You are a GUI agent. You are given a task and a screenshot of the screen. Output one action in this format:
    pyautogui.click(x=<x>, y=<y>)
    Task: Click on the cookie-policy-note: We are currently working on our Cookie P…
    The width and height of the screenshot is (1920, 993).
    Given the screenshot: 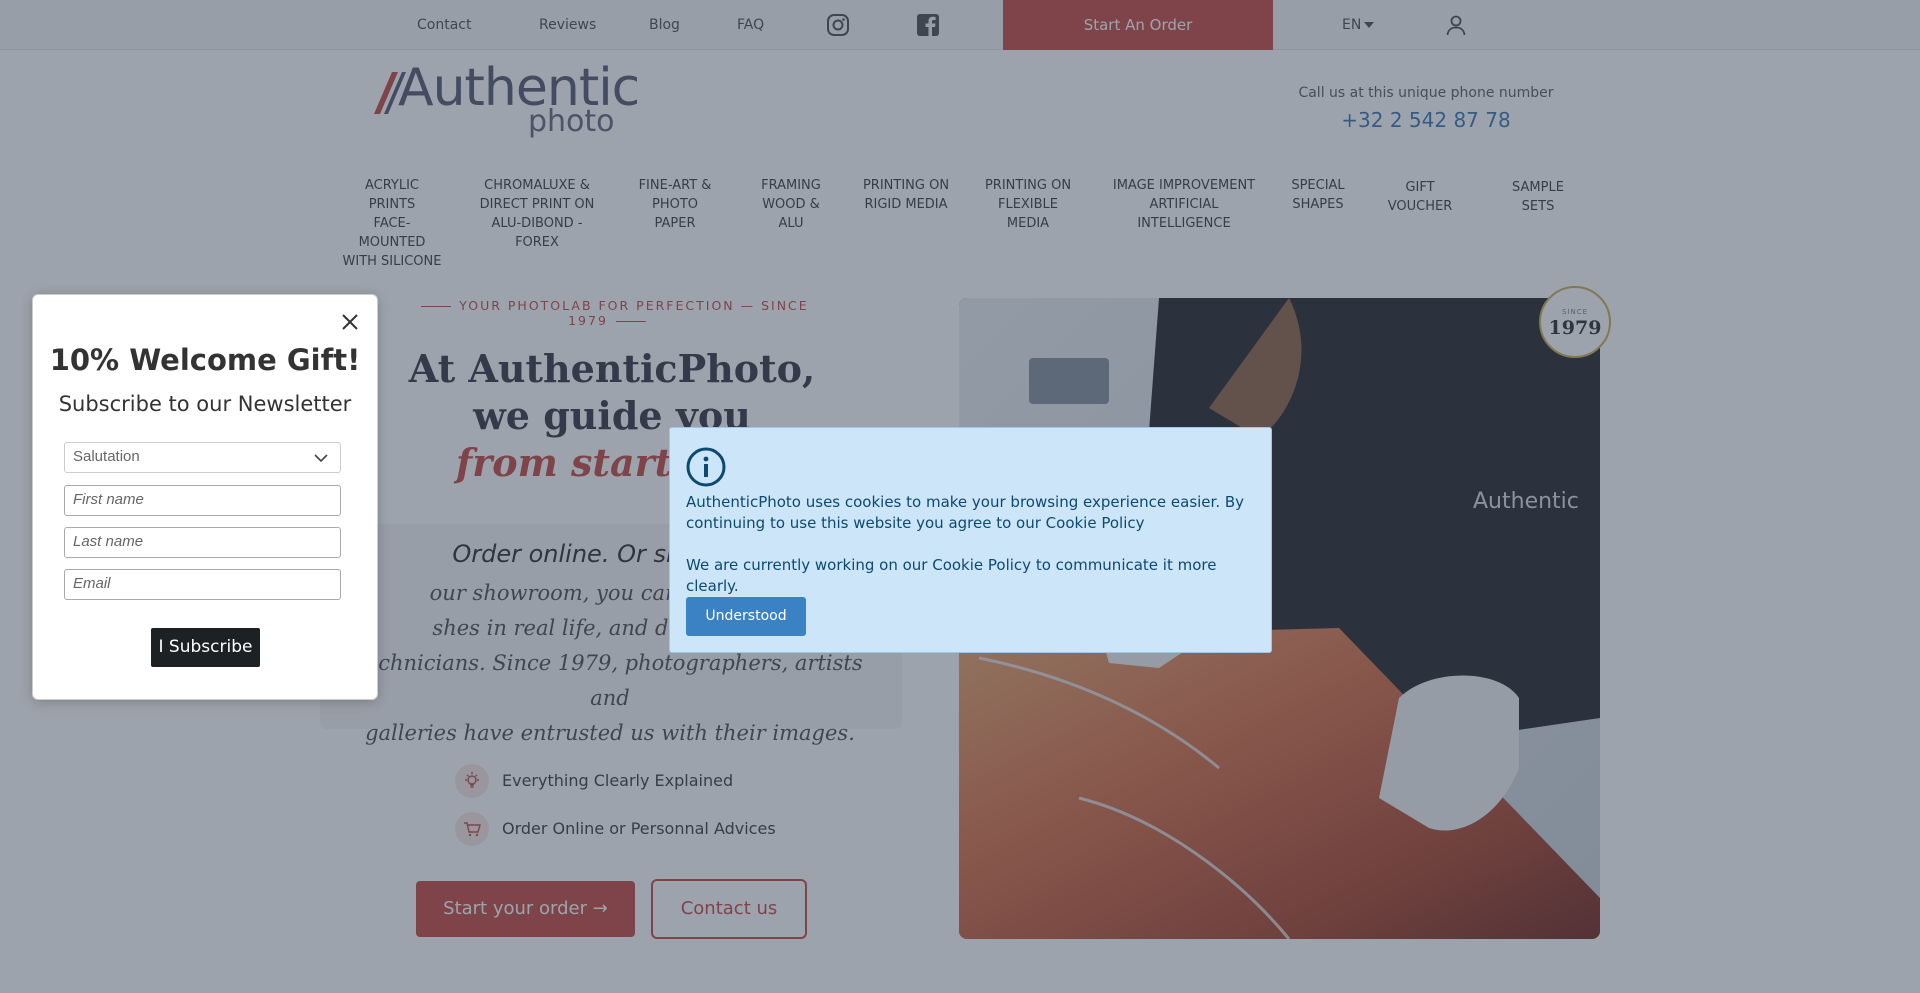 What is the action you would take?
    pyautogui.click(x=951, y=575)
    